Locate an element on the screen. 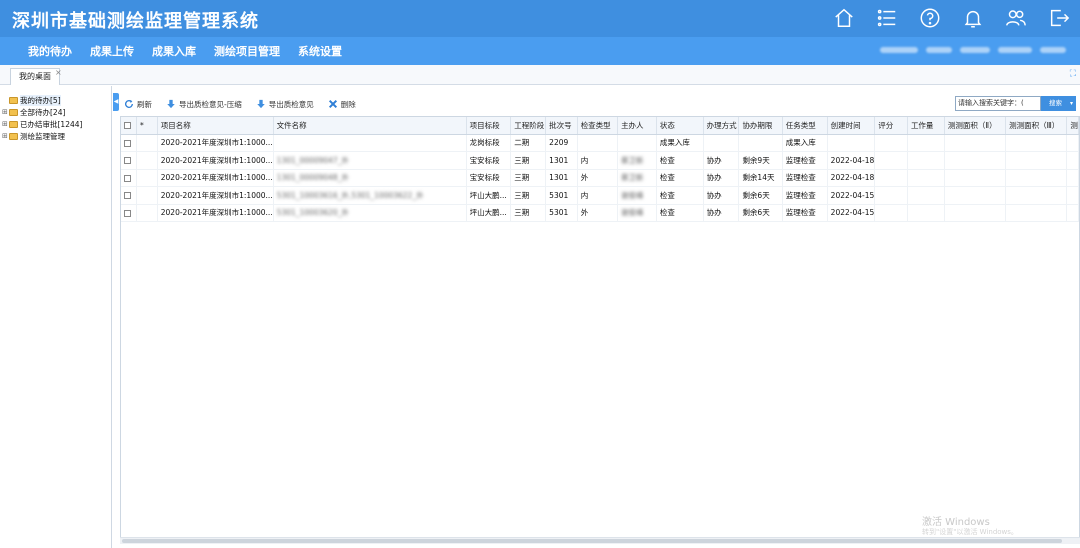 The width and height of the screenshot is (1080, 548). column-header: 主办人 is located at coordinates (637, 126).